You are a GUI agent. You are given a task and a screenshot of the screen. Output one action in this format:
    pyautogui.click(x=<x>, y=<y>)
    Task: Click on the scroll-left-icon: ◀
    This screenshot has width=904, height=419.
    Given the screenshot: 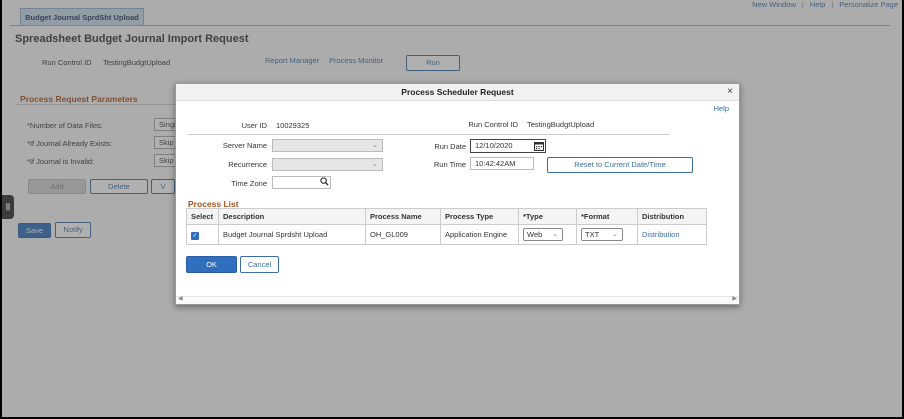 What is the action you would take?
    pyautogui.click(x=180, y=298)
    